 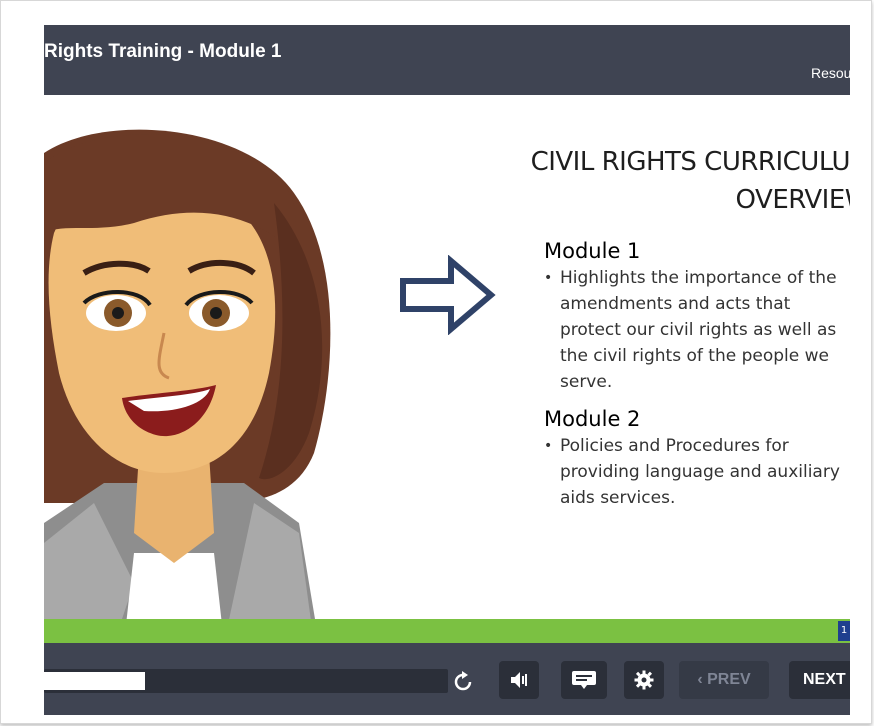 What do you see at coordinates (447, 631) in the screenshot?
I see `green-progress-strip` at bounding box center [447, 631].